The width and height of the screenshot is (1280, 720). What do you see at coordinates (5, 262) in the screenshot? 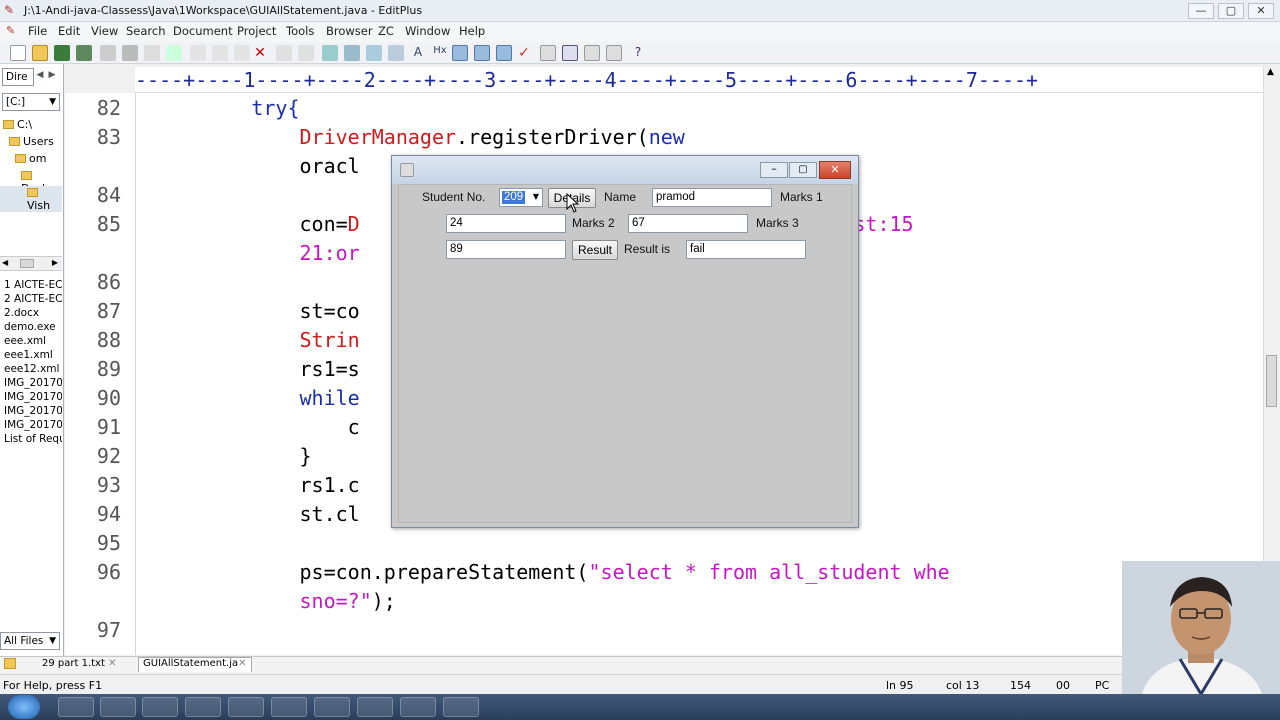
I see `scroll-left-icon: ◀` at bounding box center [5, 262].